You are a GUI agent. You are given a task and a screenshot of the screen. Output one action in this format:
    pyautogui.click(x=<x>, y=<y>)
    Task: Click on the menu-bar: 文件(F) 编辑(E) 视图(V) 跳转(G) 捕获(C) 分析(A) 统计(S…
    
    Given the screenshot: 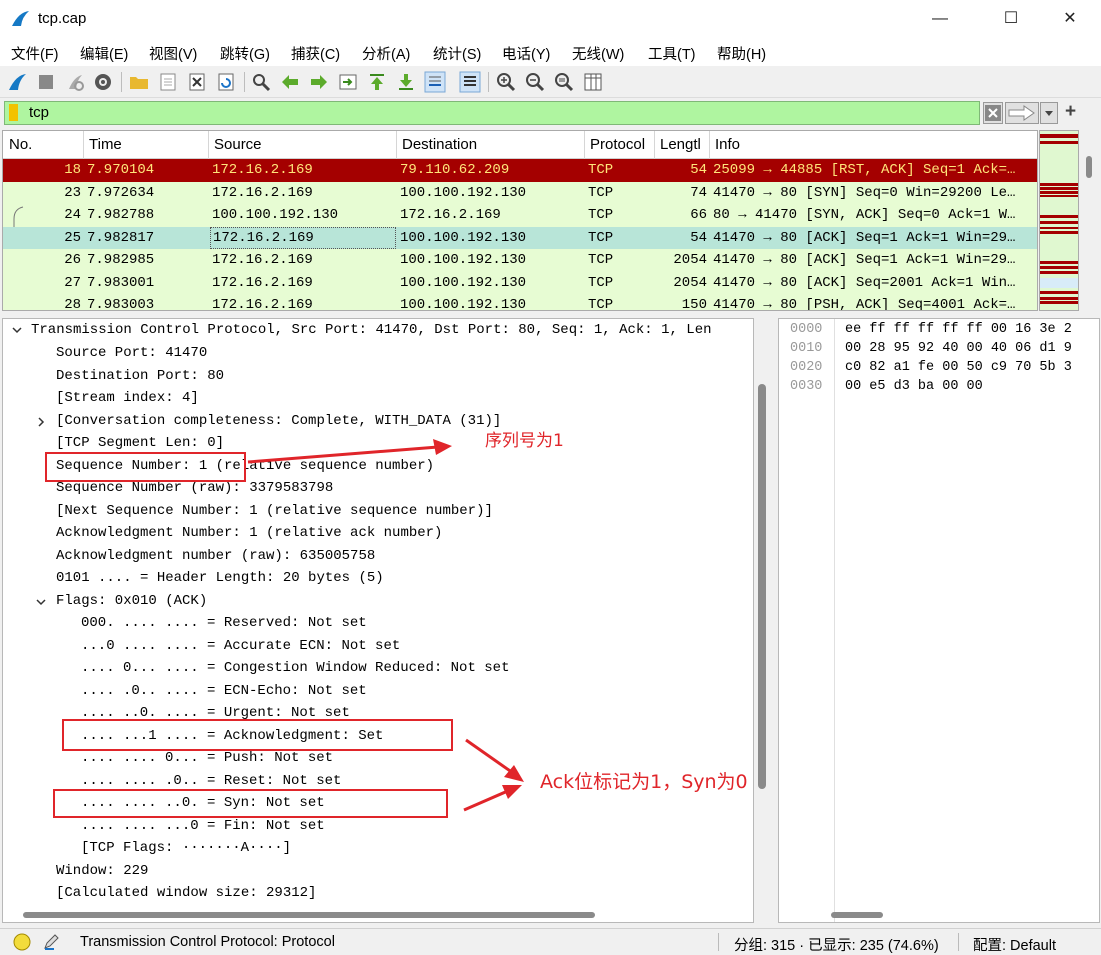 What is the action you would take?
    pyautogui.click(x=550, y=52)
    